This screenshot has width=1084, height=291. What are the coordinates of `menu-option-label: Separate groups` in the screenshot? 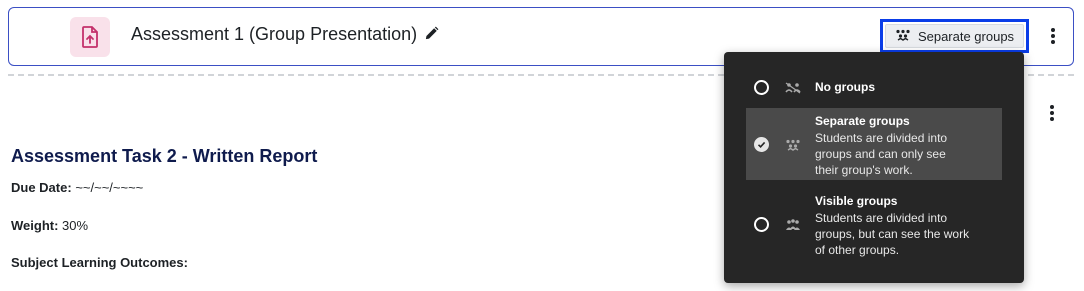 It's located at (862, 121).